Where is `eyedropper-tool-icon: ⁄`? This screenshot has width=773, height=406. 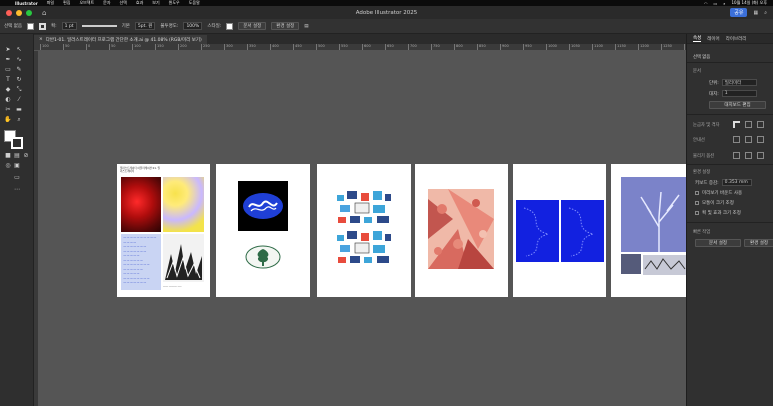 eyedropper-tool-icon: ⁄ is located at coordinates (19, 100).